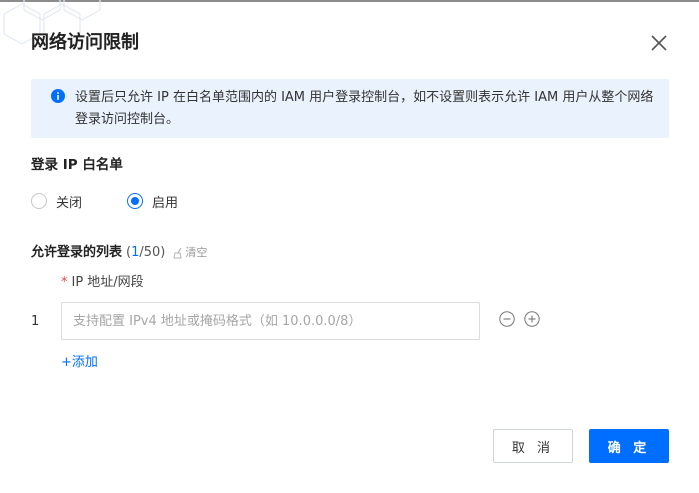 The height and width of the screenshot is (493, 699). Describe the element at coordinates (77, 252) in the screenshot. I see `allow-list-label: 允许登录的列表` at that location.